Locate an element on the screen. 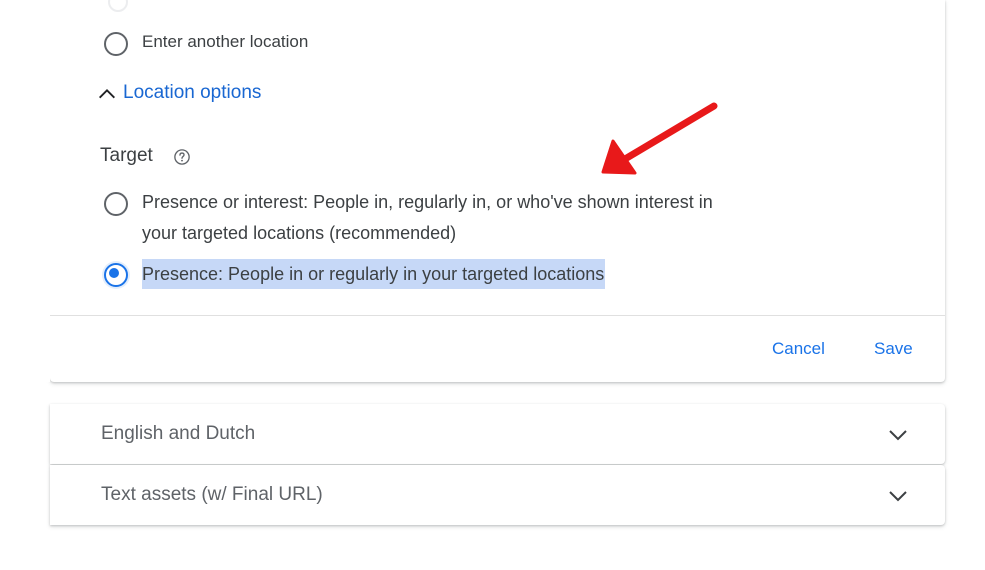 Image resolution: width=985 pixels, height=570 pixels. card-divider is located at coordinates (497, 315).